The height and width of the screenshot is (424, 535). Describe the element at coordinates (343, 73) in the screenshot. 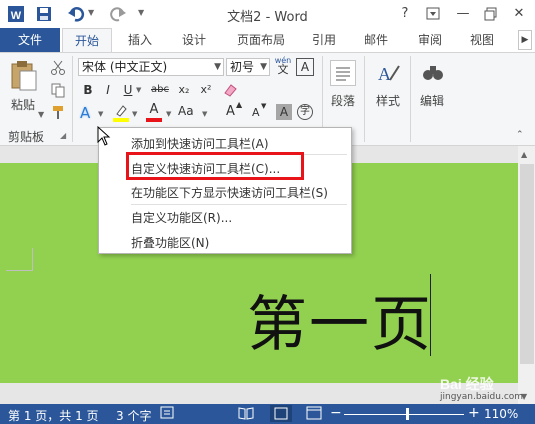

I see `paragraph-icon` at that location.